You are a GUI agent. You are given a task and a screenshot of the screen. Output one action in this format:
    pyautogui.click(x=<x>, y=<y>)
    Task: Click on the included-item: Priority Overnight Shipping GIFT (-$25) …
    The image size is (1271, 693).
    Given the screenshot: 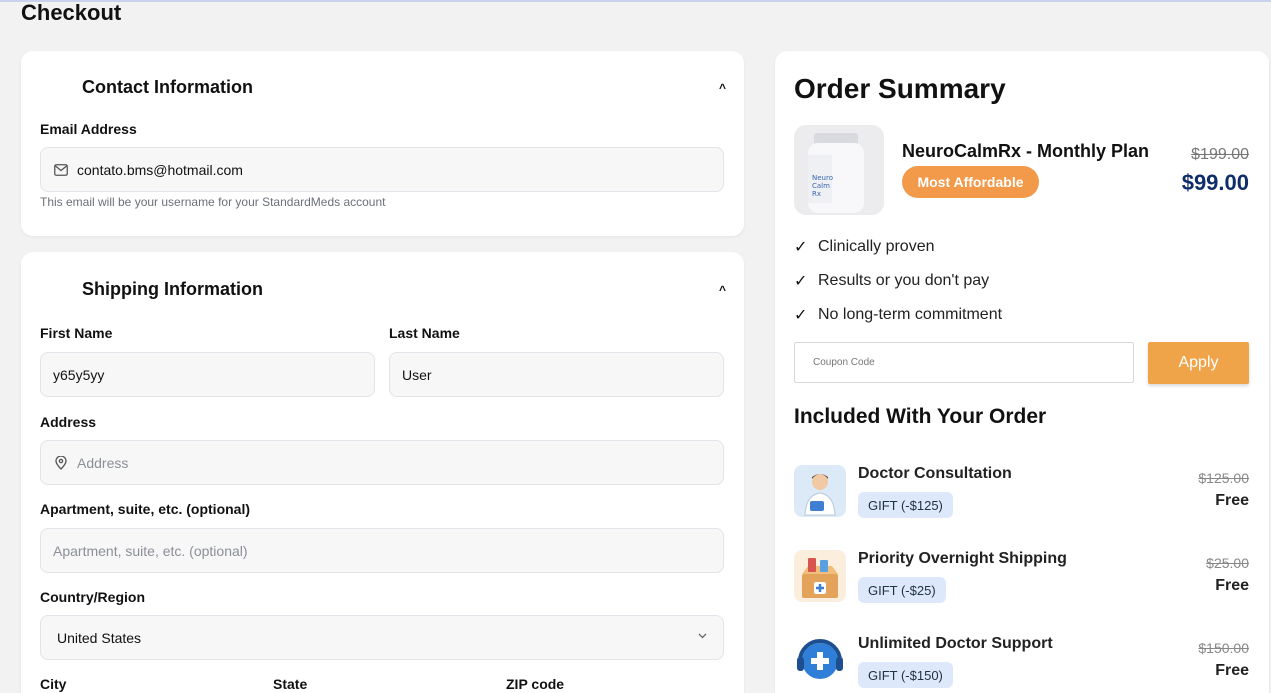 What is the action you would take?
    pyautogui.click(x=1021, y=580)
    